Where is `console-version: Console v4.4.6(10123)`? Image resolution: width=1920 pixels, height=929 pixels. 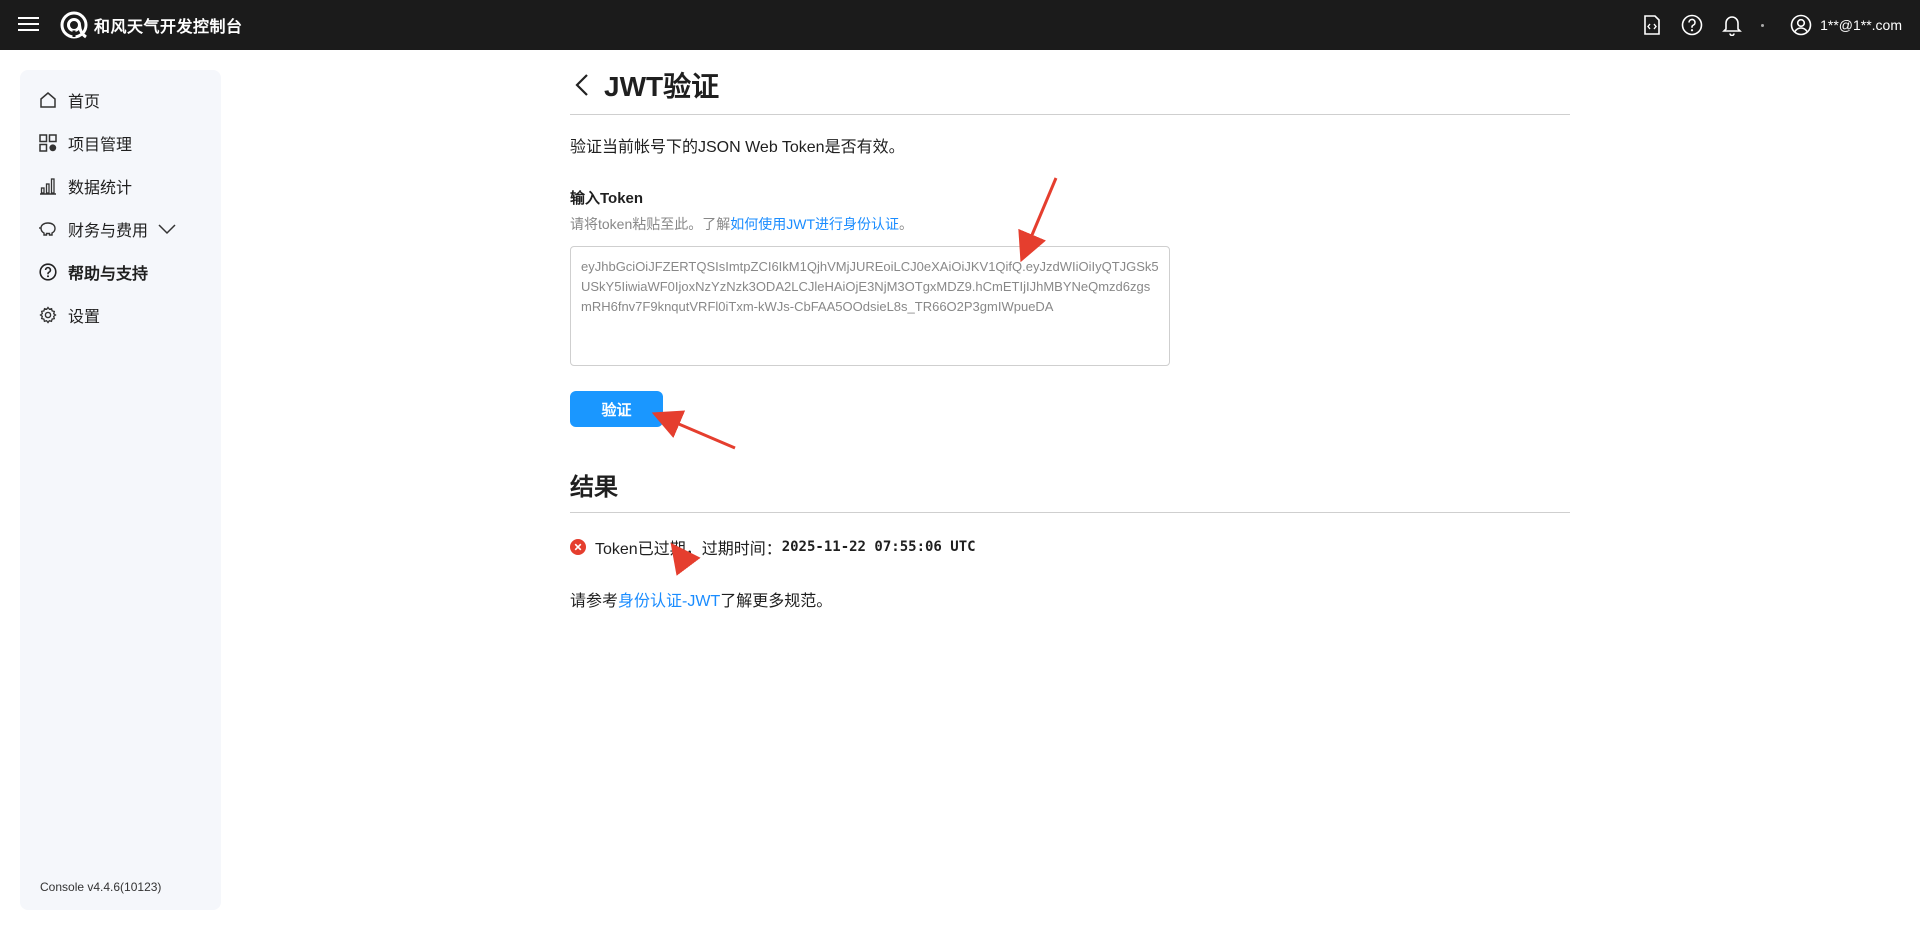
console-version: Console v4.4.6(10123) is located at coordinates (101, 887).